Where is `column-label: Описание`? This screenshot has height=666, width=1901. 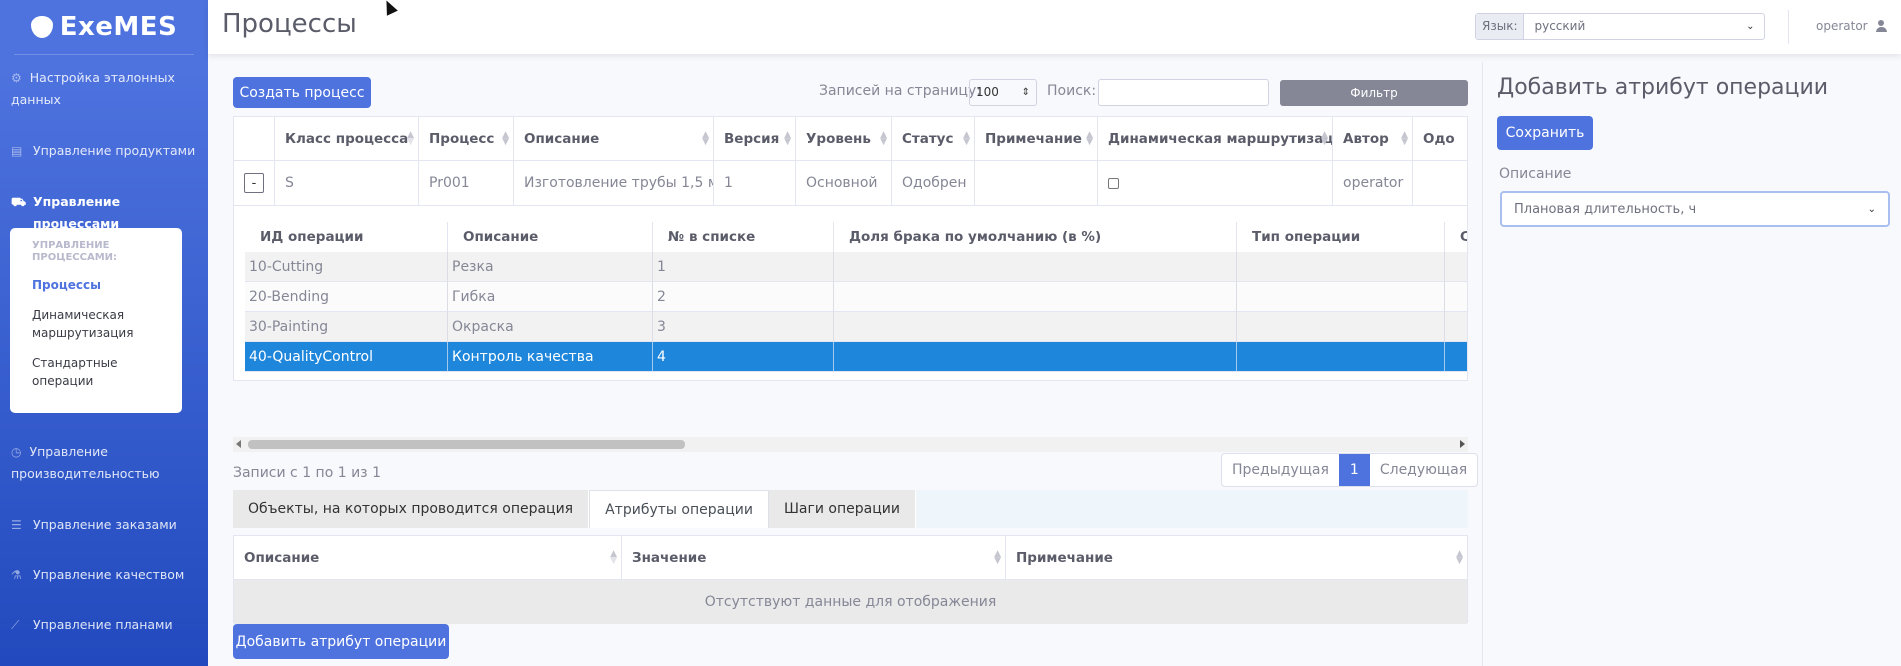
column-label: Описание is located at coordinates (282, 557).